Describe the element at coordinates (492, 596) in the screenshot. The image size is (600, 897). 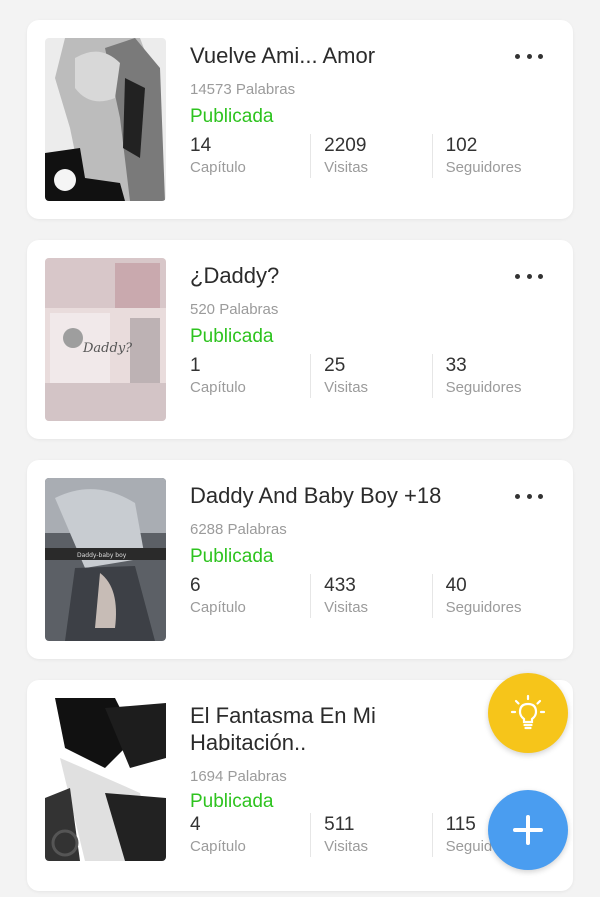
I see `stat-followers: 40 Seguidores` at that location.